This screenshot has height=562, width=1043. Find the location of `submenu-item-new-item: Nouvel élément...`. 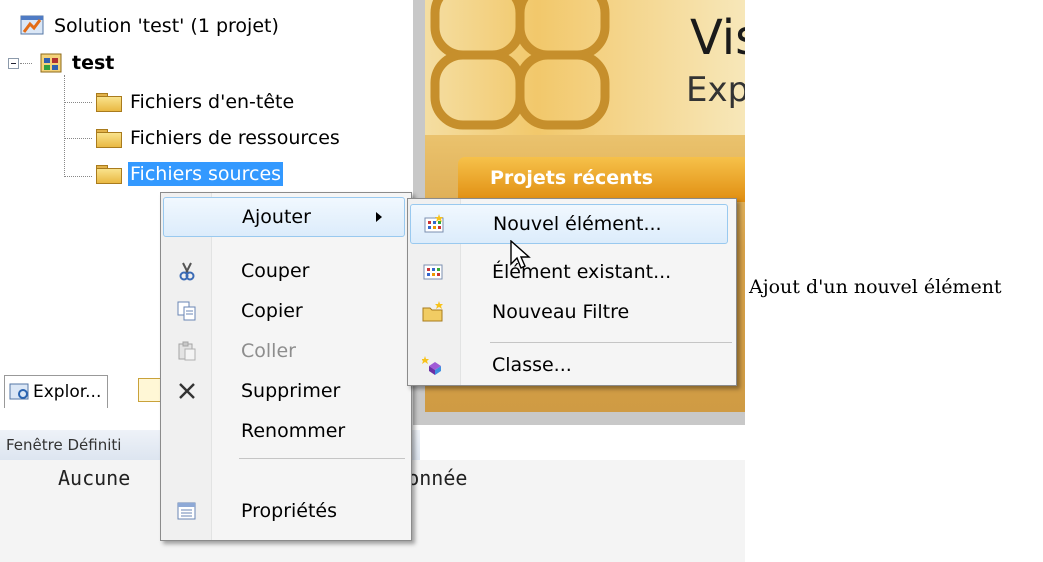

submenu-item-new-item: Nouvel élément... is located at coordinates (569, 224).